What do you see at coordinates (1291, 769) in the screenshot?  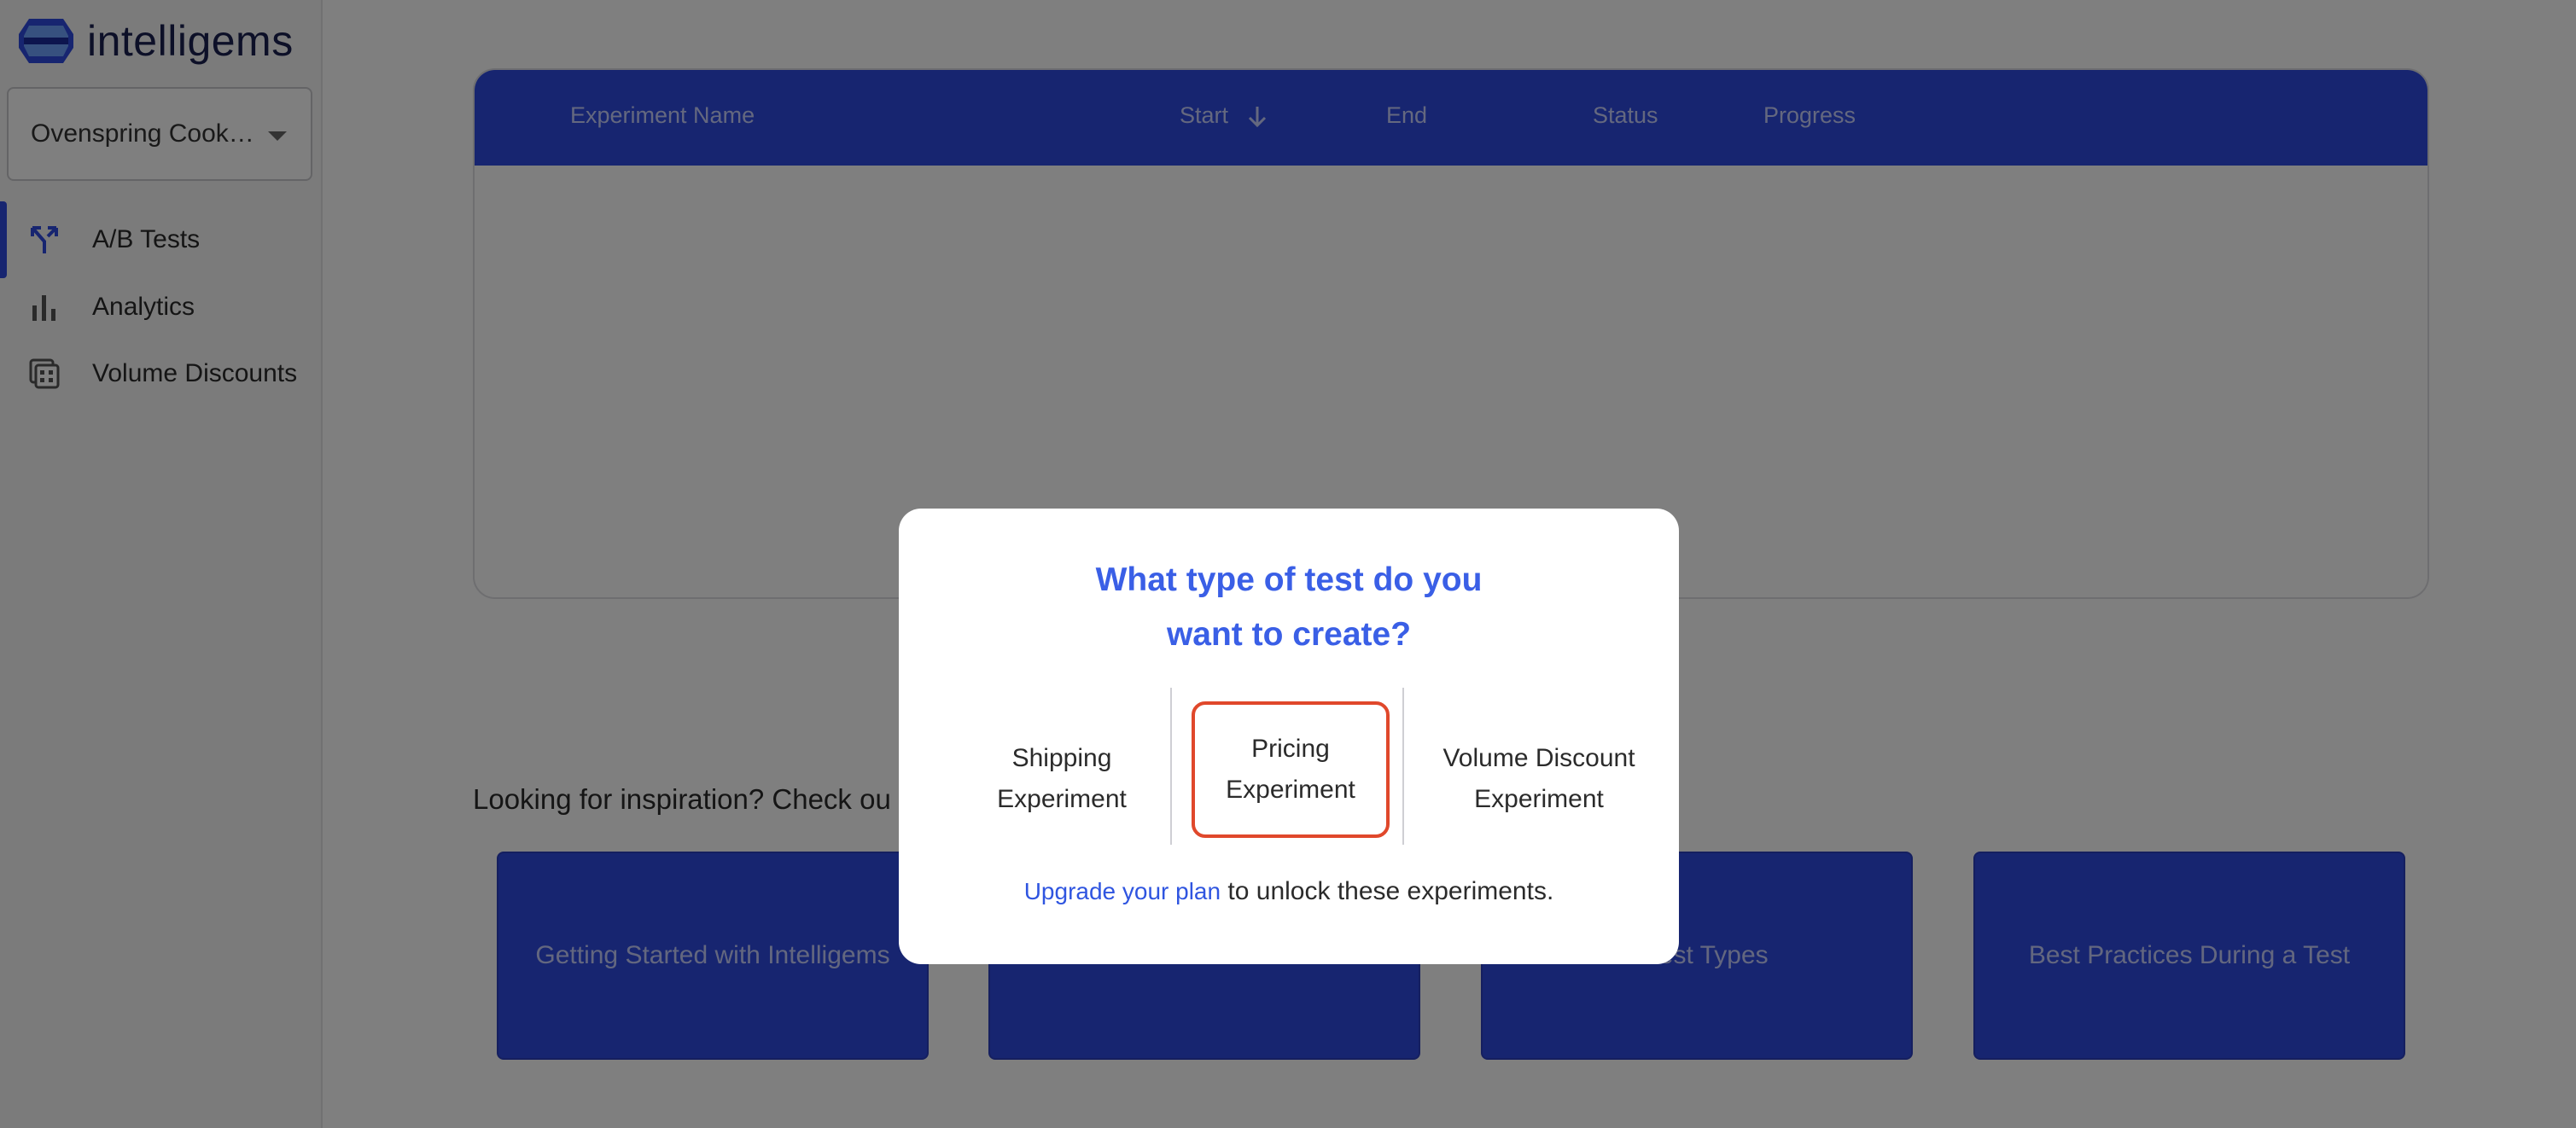 I see `pricing-experiment-option: Pricing Experiment` at bounding box center [1291, 769].